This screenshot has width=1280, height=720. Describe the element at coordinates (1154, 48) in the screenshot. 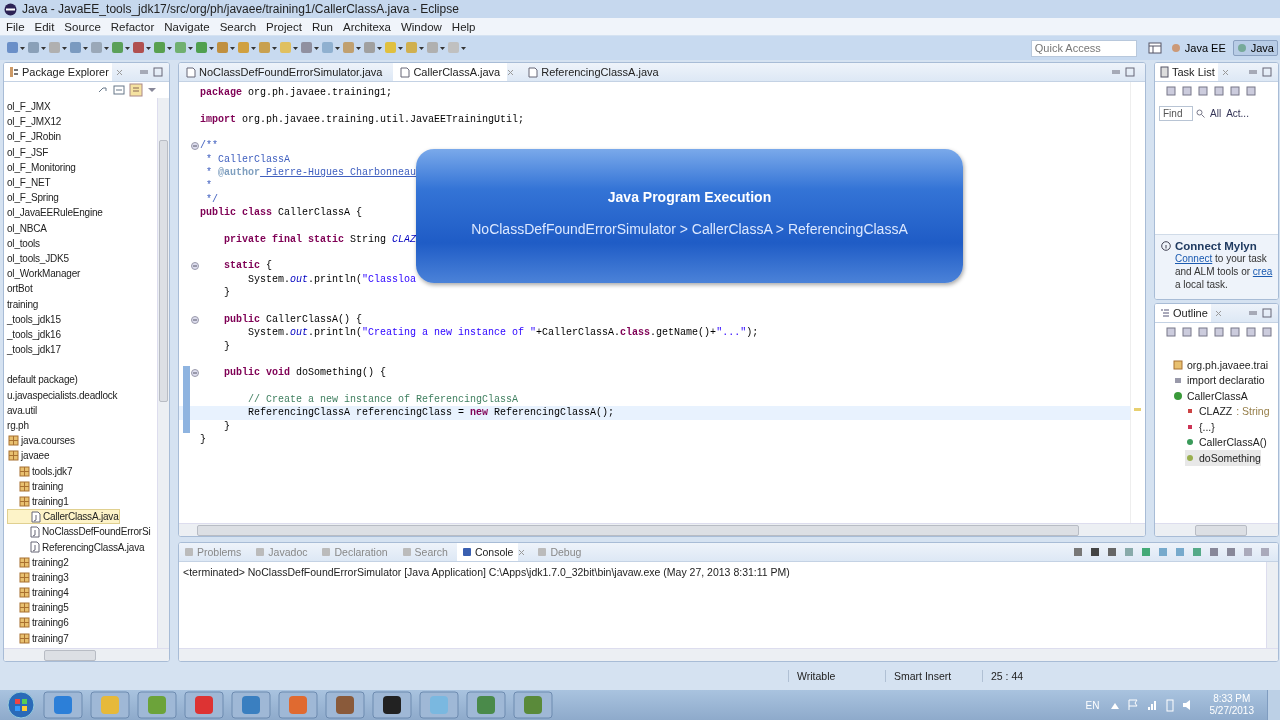

I see `open-perspective-icon` at that location.